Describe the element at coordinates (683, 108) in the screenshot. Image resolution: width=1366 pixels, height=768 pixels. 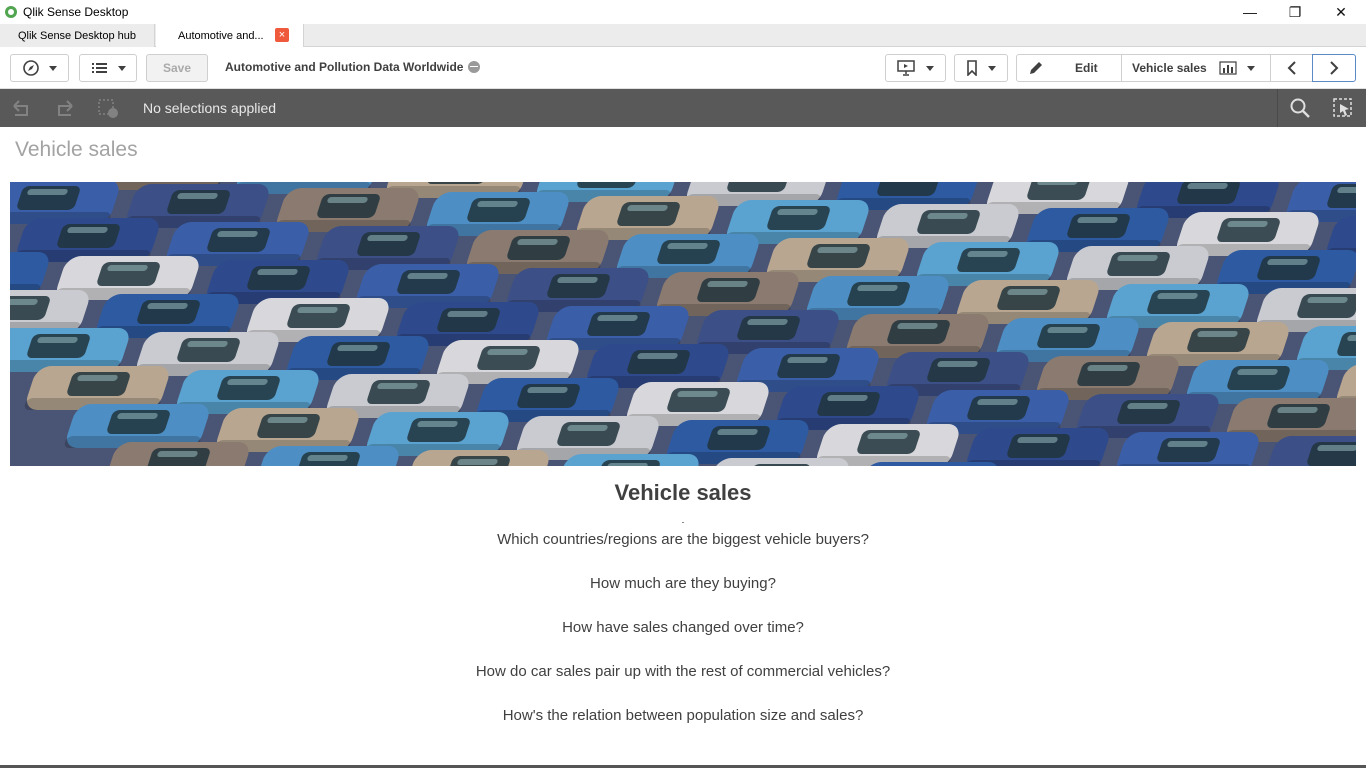
I see `selections-bar: No selections applied` at that location.